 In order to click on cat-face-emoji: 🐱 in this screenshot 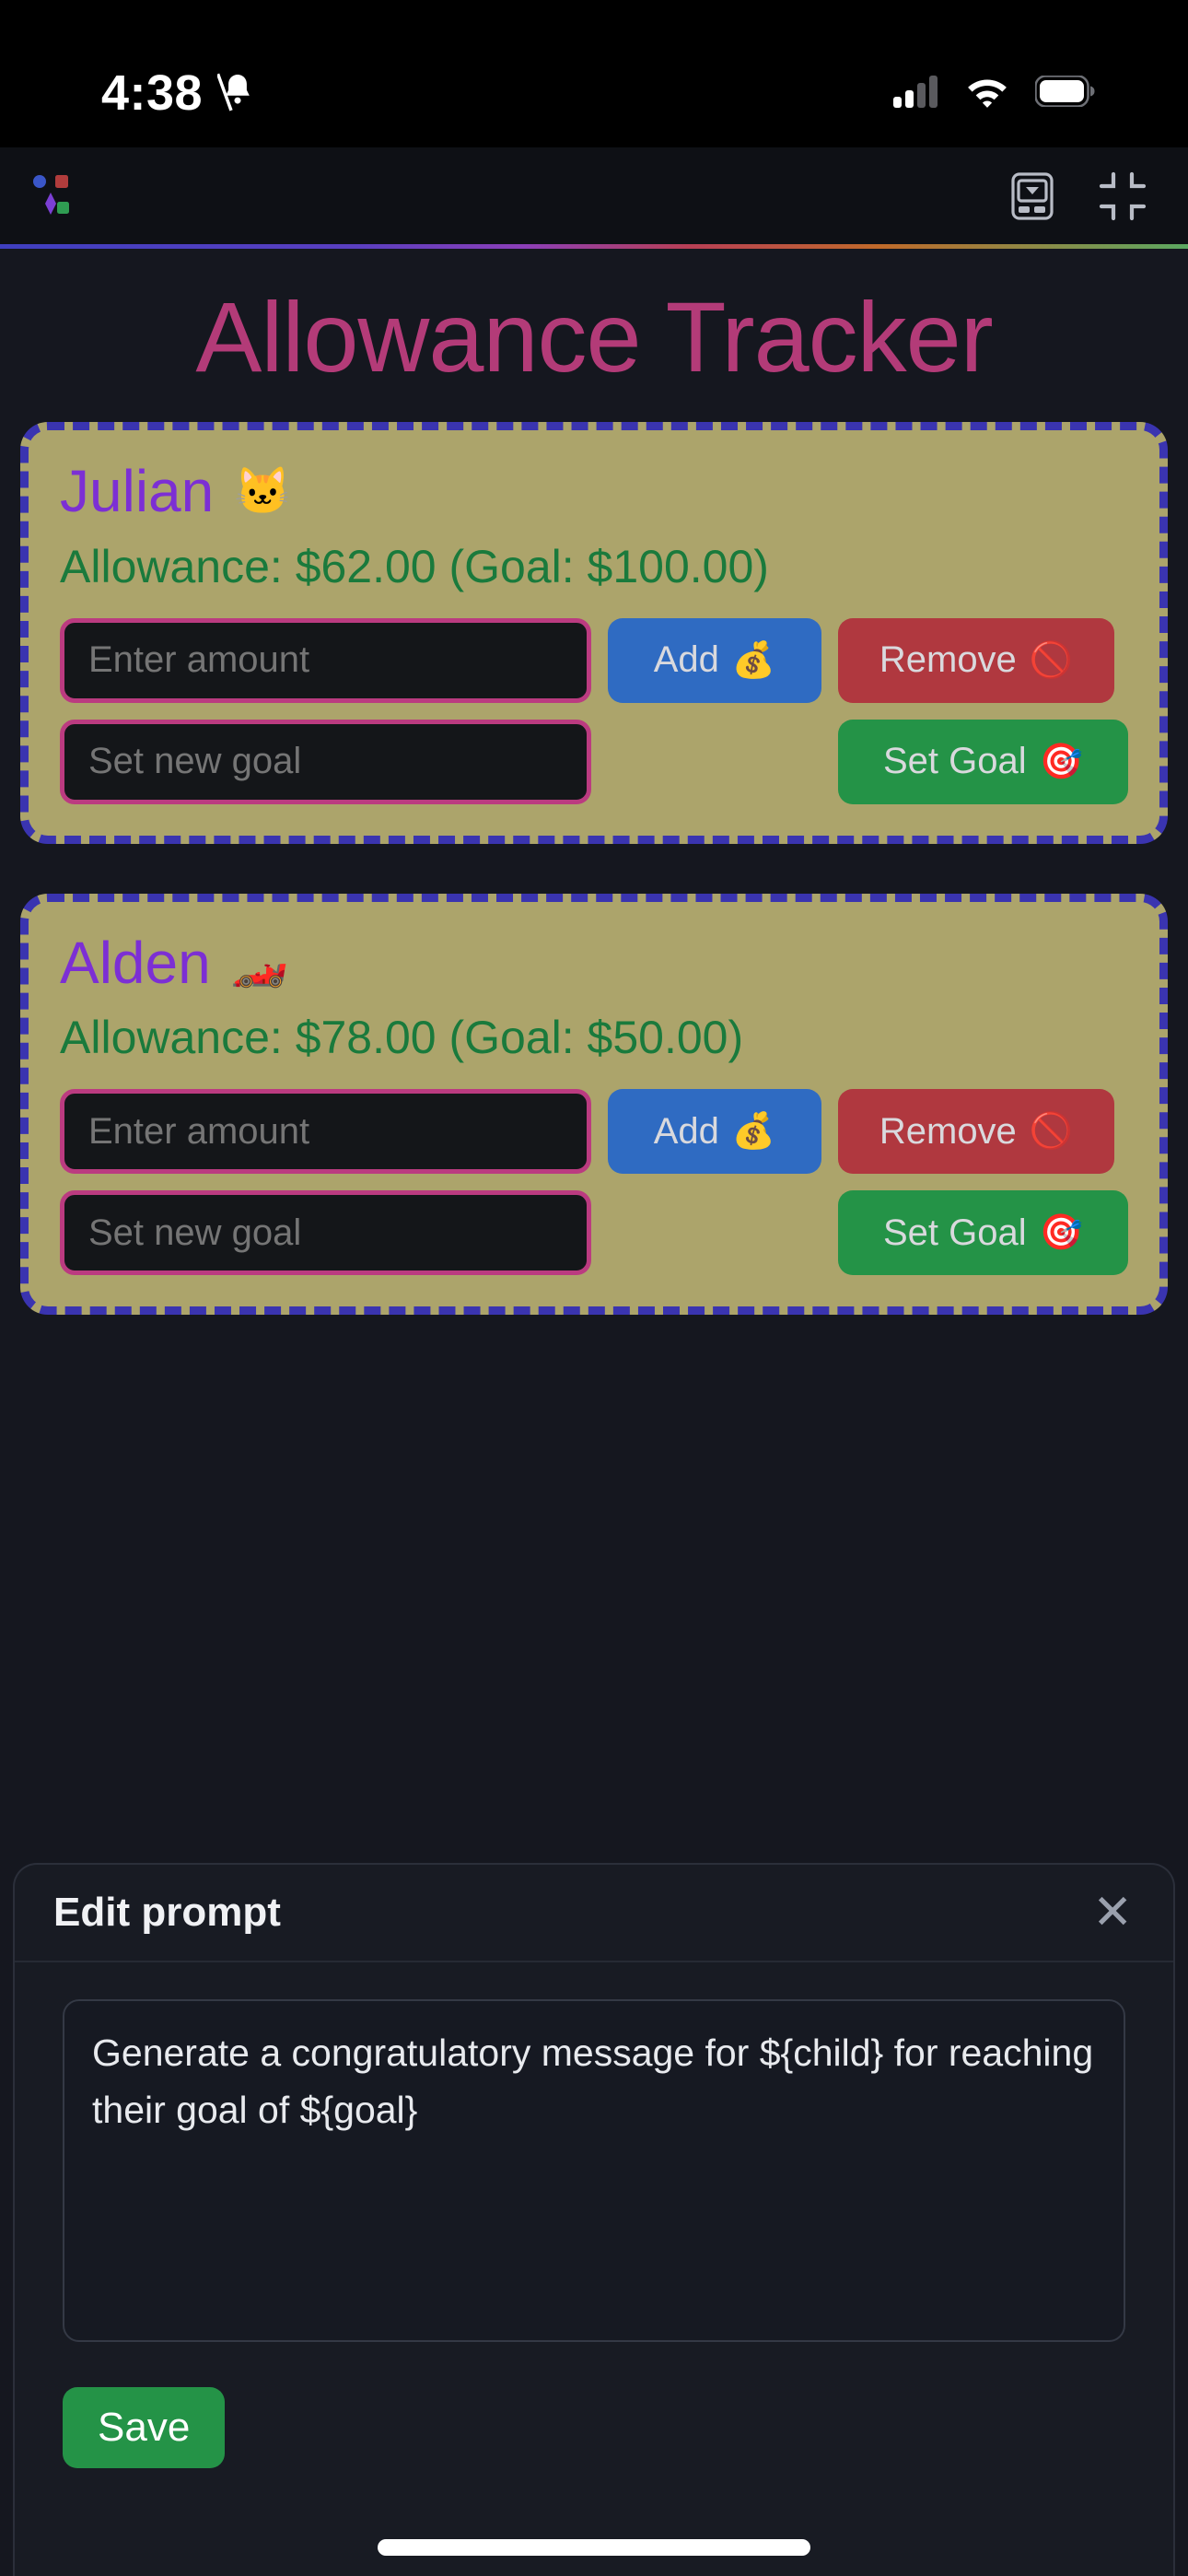, I will do `click(263, 491)`.